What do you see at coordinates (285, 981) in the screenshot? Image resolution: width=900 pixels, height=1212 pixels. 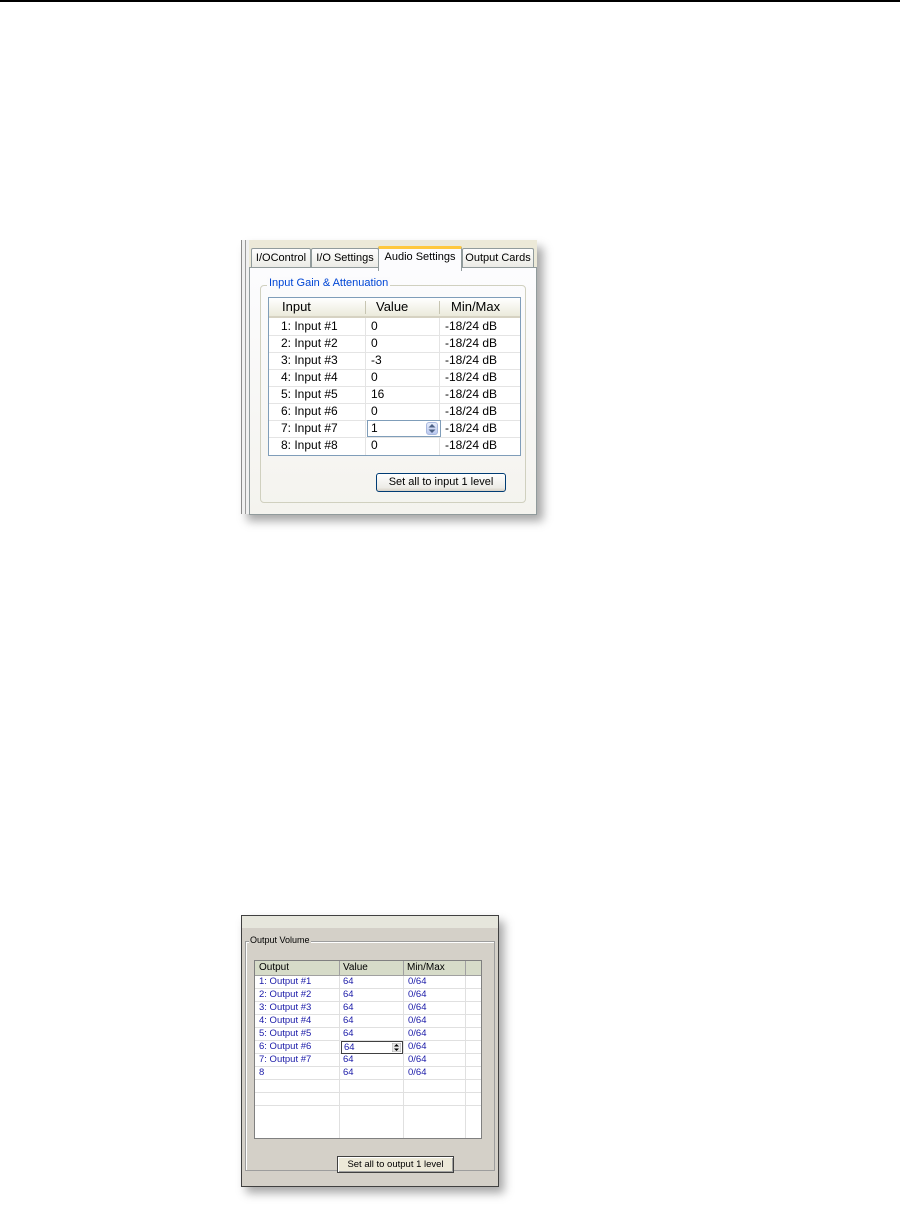 I see `output-name-cell: 1: Output #1` at bounding box center [285, 981].